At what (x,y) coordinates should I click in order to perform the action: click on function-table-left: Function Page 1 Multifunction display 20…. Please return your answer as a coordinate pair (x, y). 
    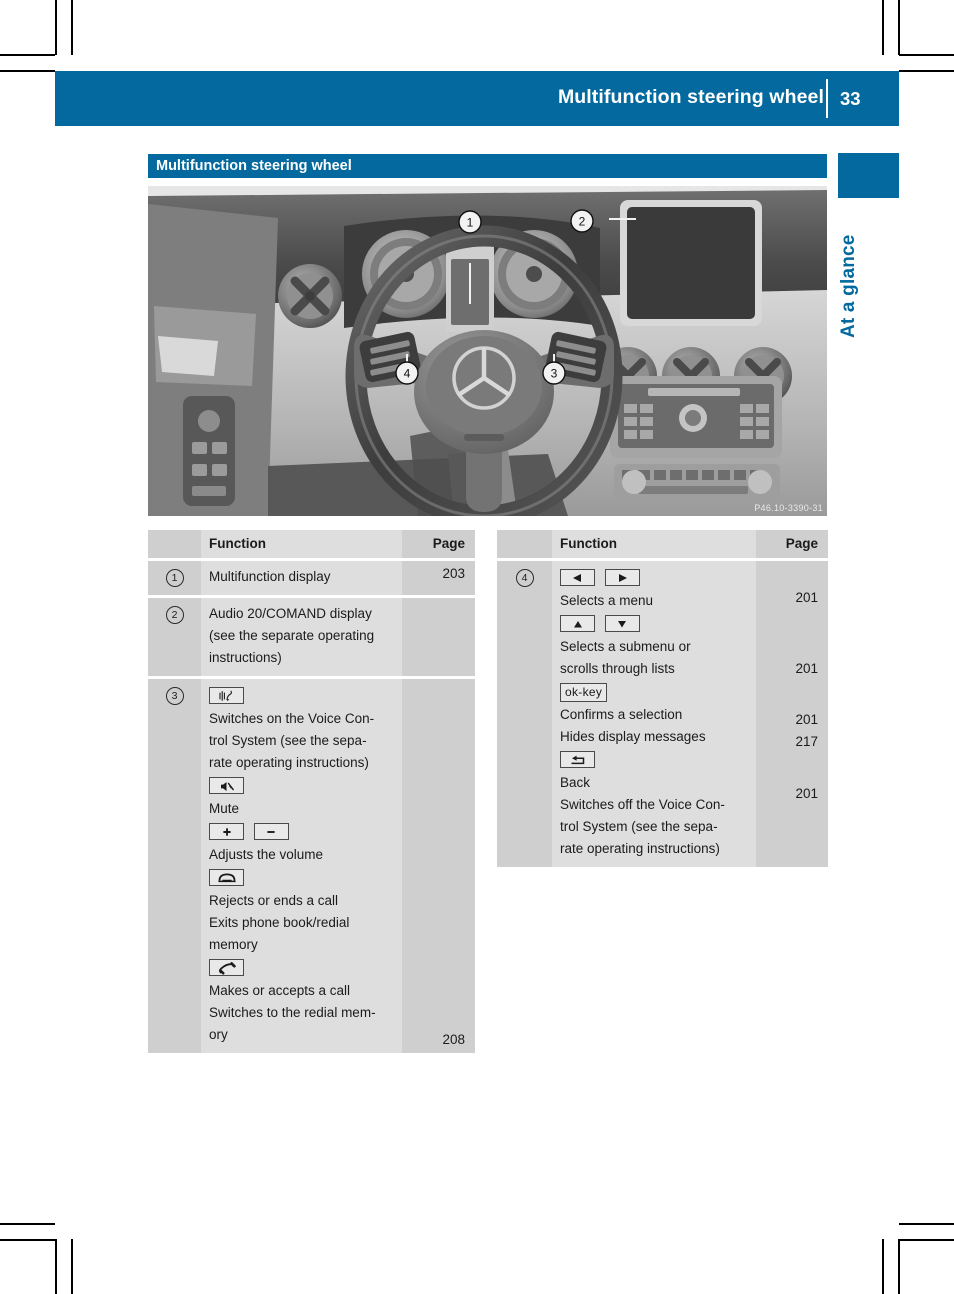
    Looking at the image, I should click on (311, 791).